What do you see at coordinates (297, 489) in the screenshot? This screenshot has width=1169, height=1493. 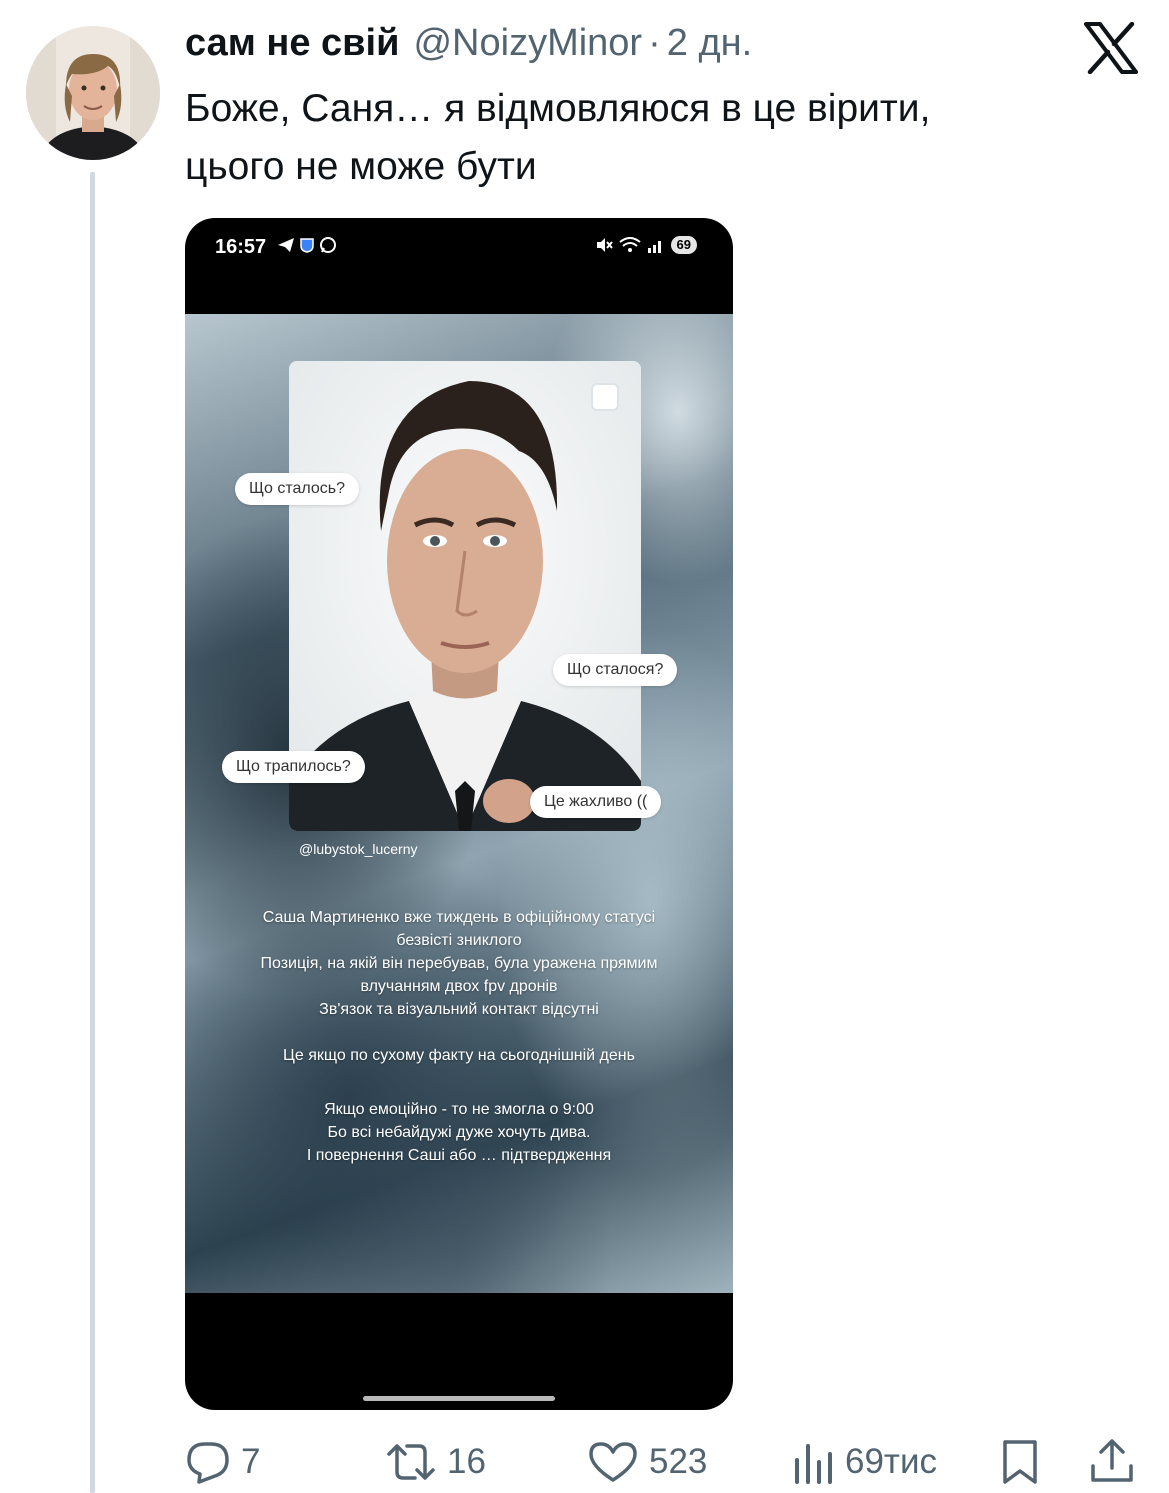 I see `question-bubble: Що сталось?` at bounding box center [297, 489].